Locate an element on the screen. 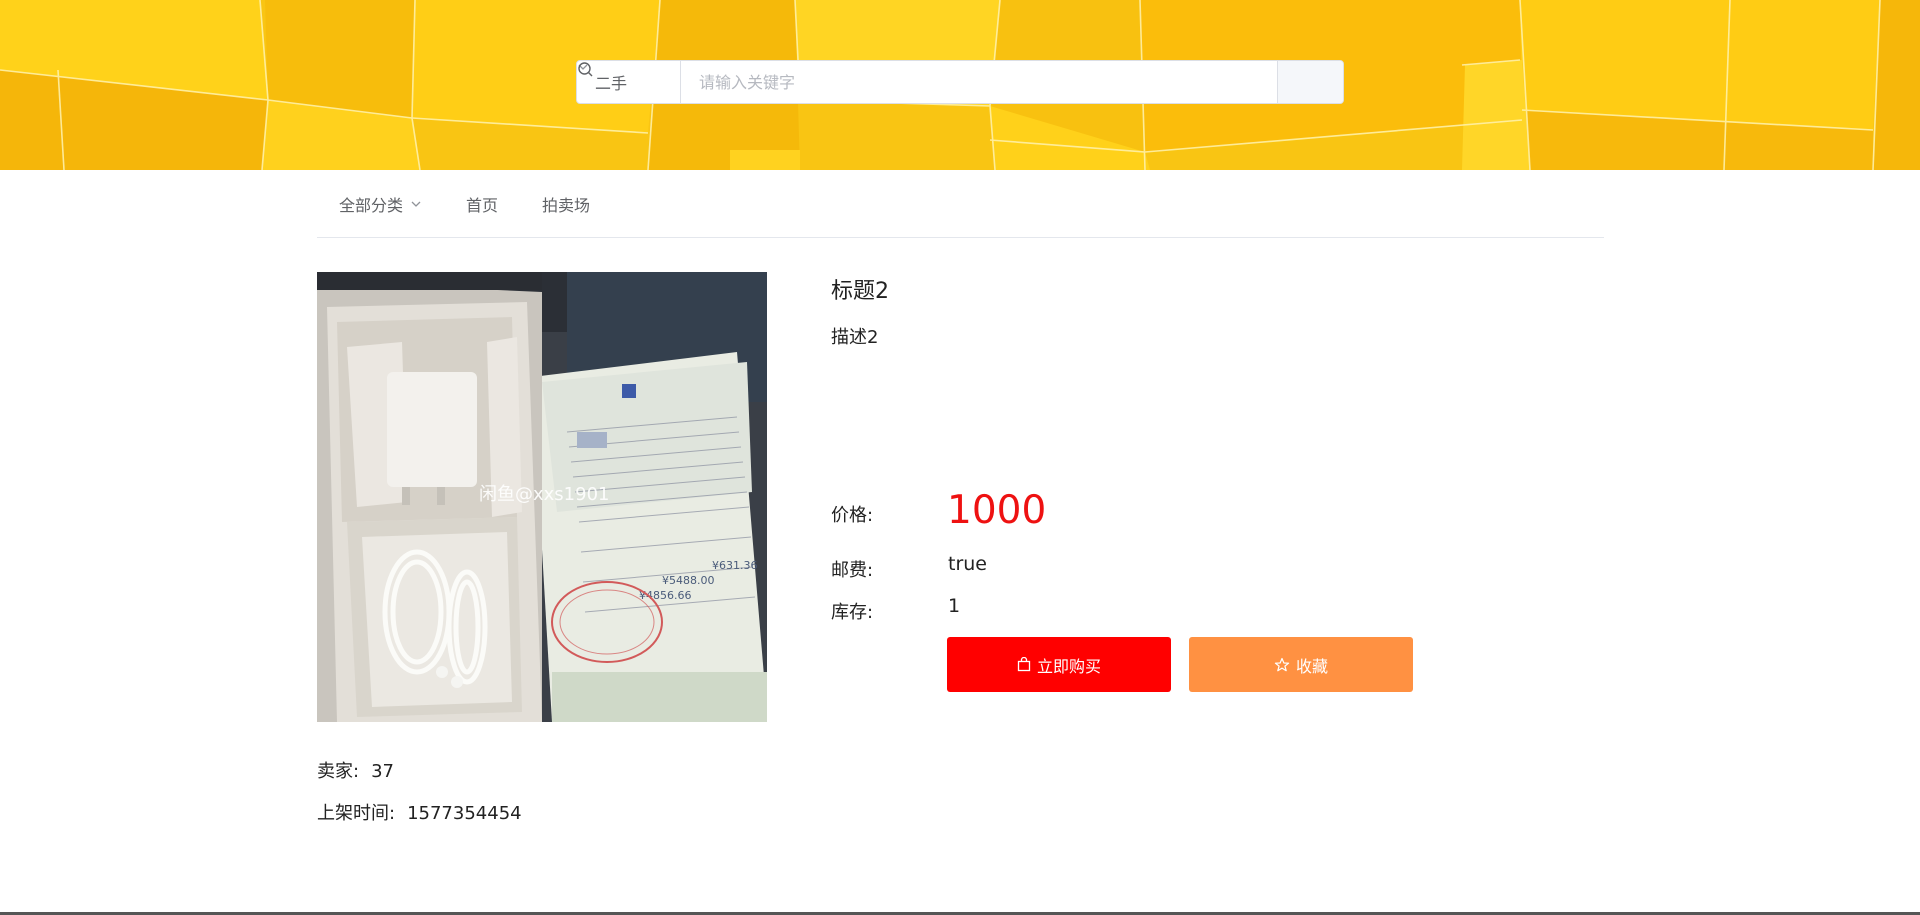  svg-text: ¥631.36 is located at coordinates (735, 565).